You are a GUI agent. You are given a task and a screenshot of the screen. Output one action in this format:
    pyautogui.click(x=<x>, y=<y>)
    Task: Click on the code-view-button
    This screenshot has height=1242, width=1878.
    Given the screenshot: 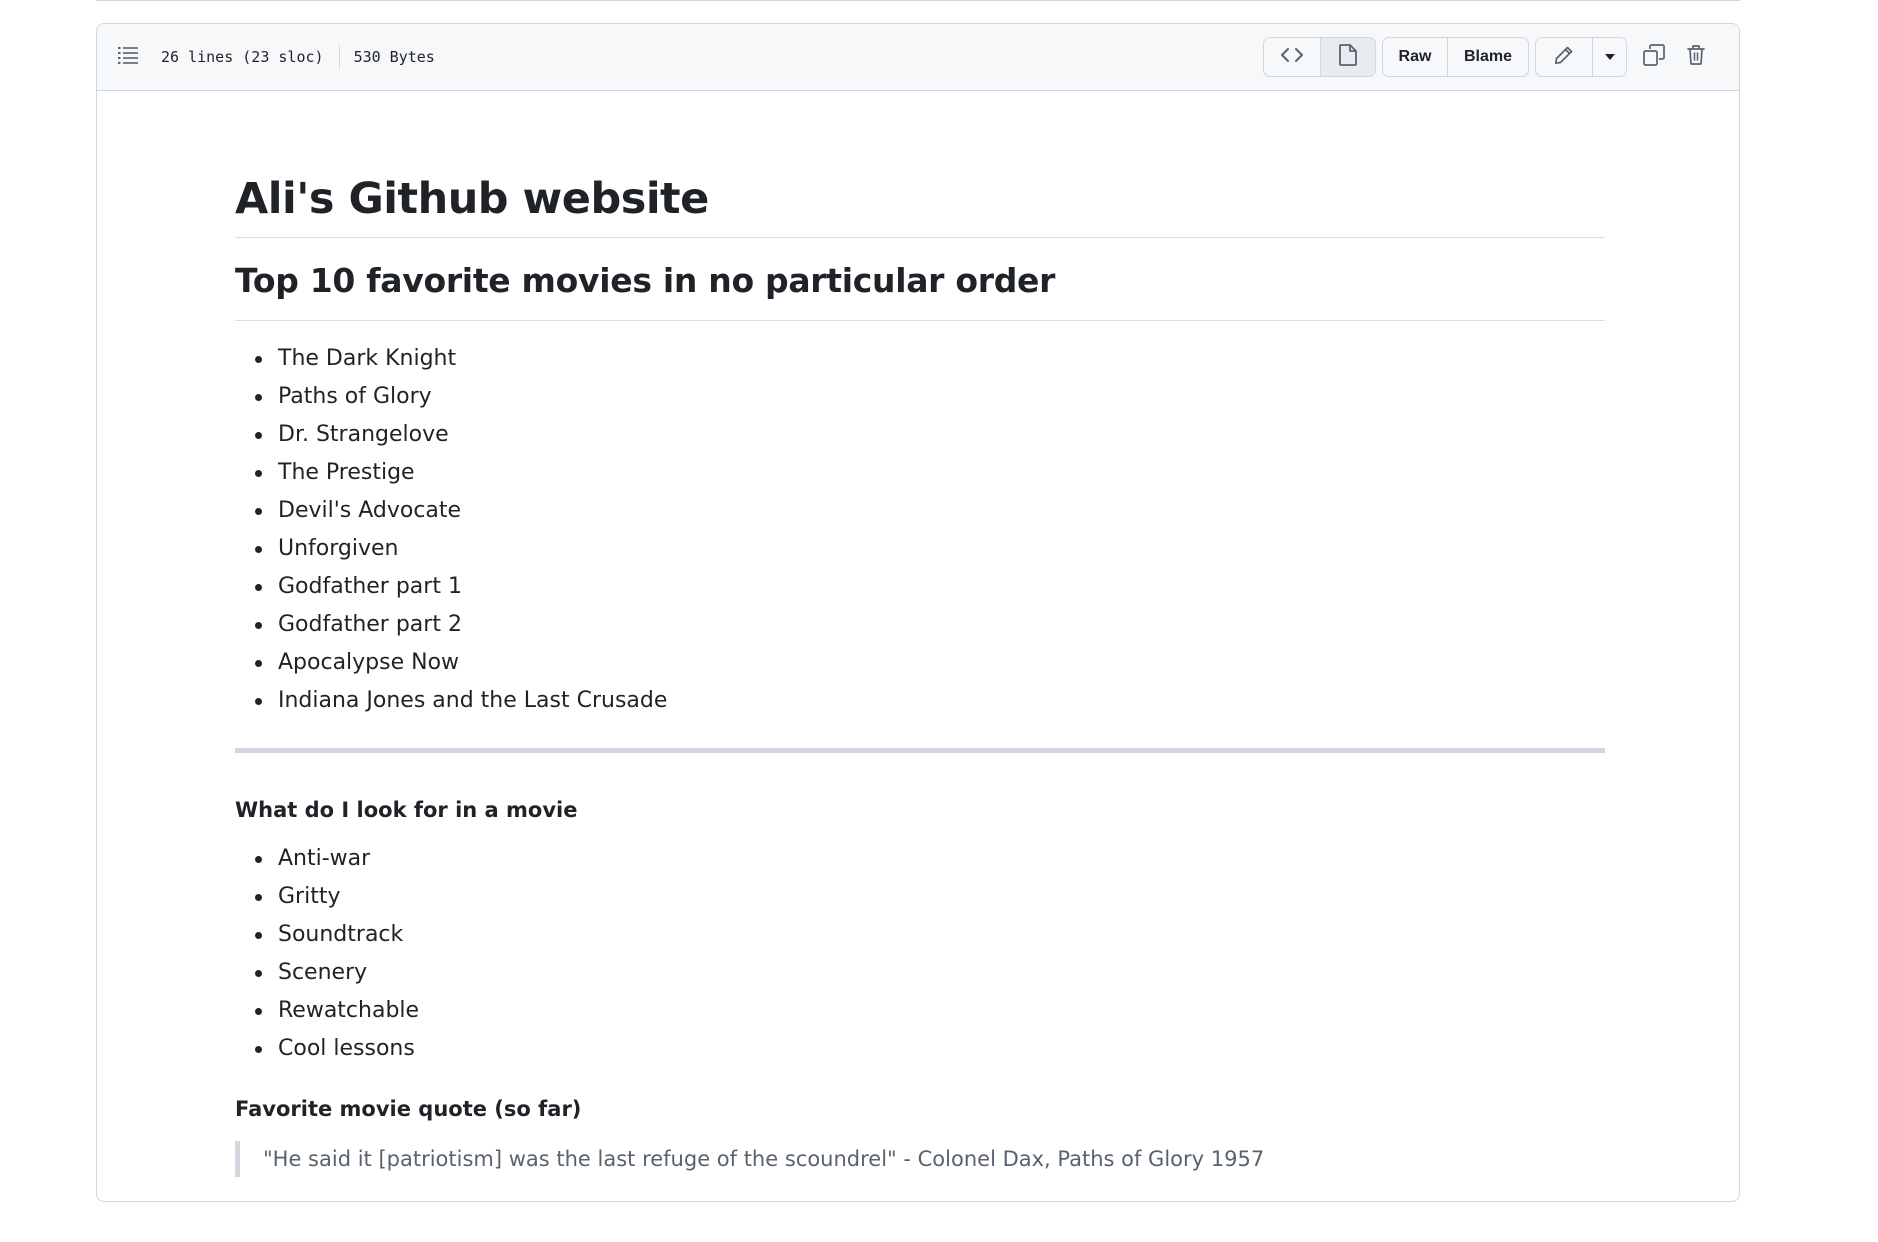 What is the action you would take?
    pyautogui.click(x=1292, y=57)
    